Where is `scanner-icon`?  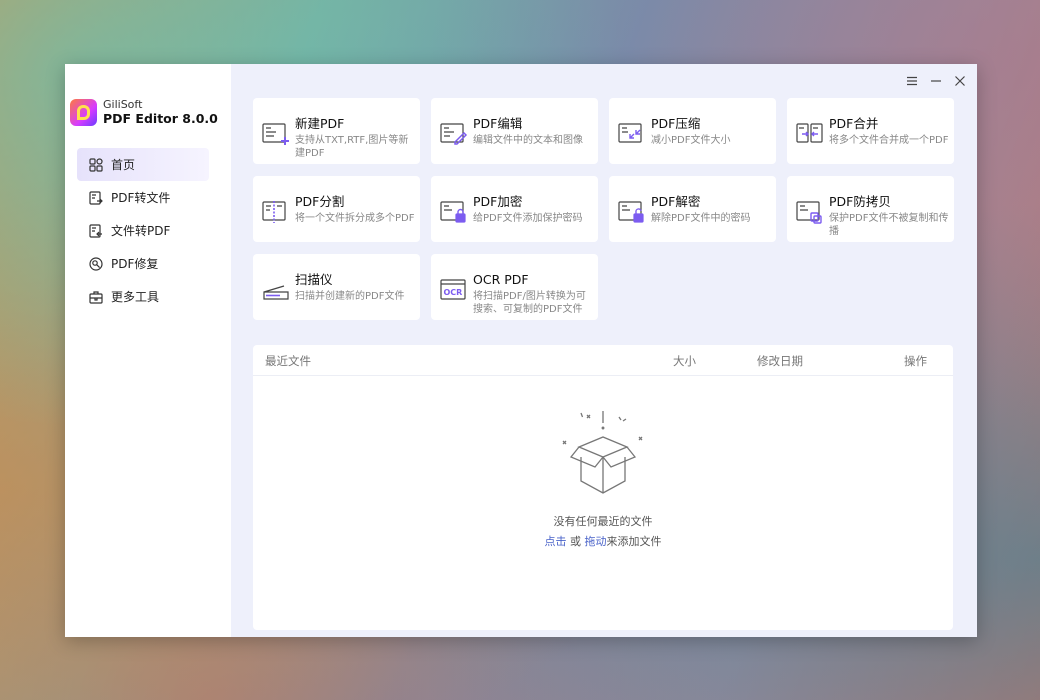
scanner-icon is located at coordinates (276, 290).